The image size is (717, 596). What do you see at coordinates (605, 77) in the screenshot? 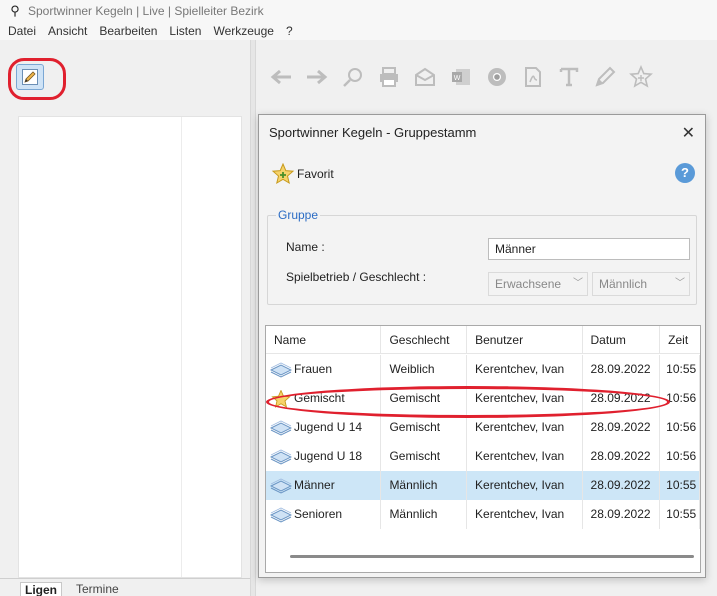
I see `pencil-icon` at bounding box center [605, 77].